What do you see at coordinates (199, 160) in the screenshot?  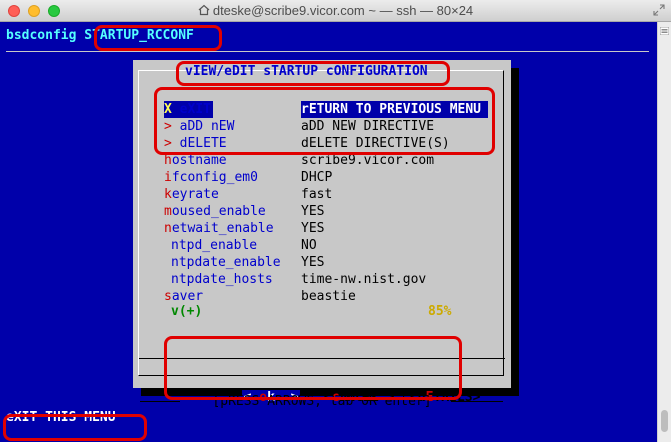 I see `menu-item-tag-rest: ostname` at bounding box center [199, 160].